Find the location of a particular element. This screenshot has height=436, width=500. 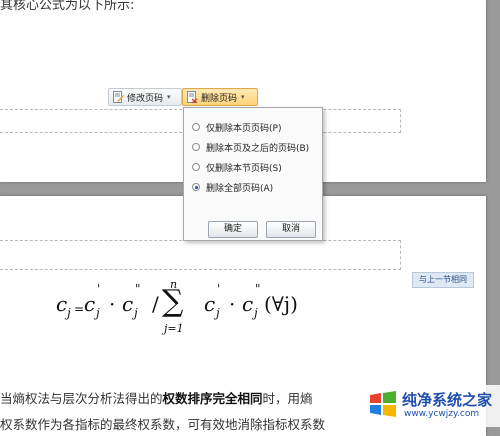

delete-page-number-button: 删除页码 ▾ is located at coordinates (220, 97).